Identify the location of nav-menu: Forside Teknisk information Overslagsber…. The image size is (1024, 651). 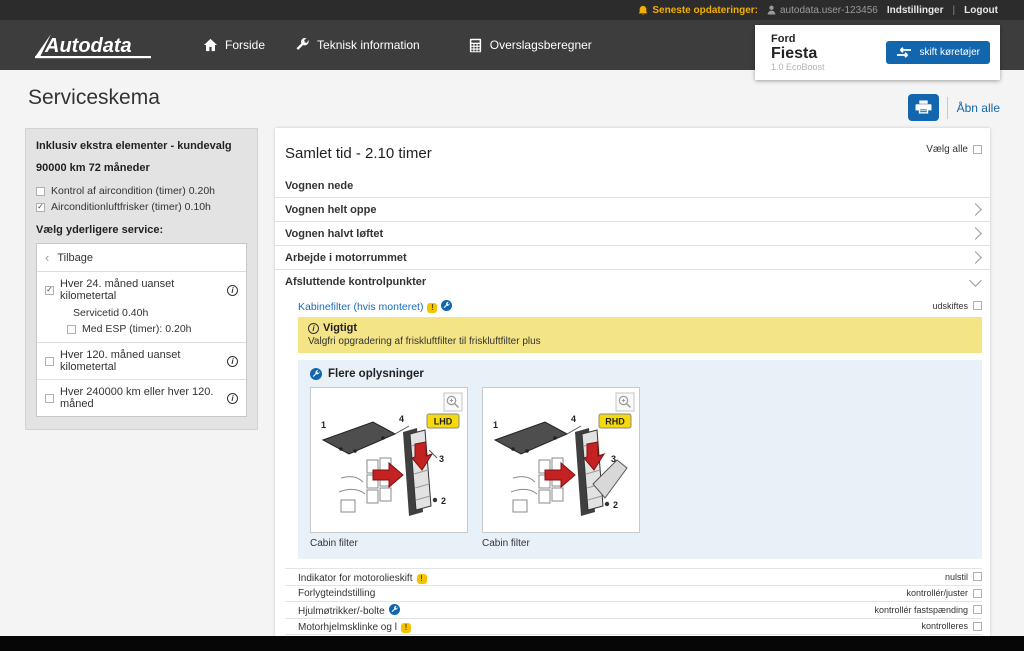
(397, 45).